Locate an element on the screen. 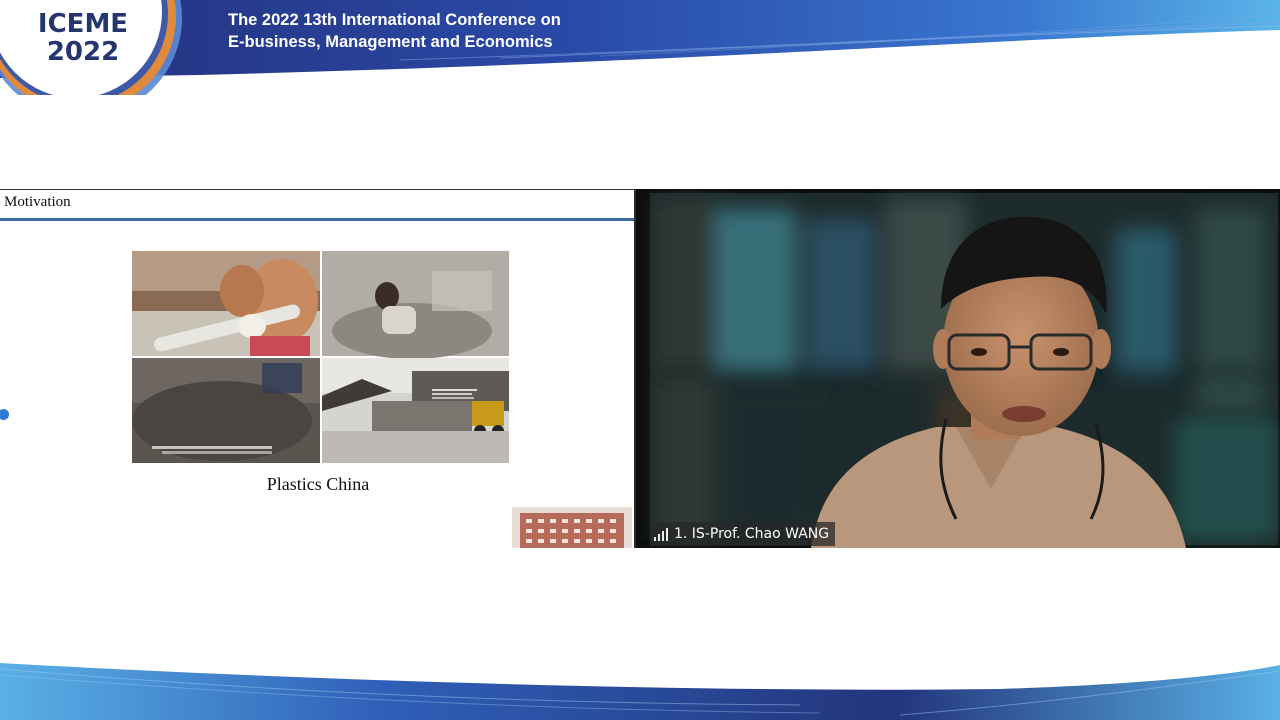 The image size is (1280, 720). plastics-photo-collage is located at coordinates (320, 357).